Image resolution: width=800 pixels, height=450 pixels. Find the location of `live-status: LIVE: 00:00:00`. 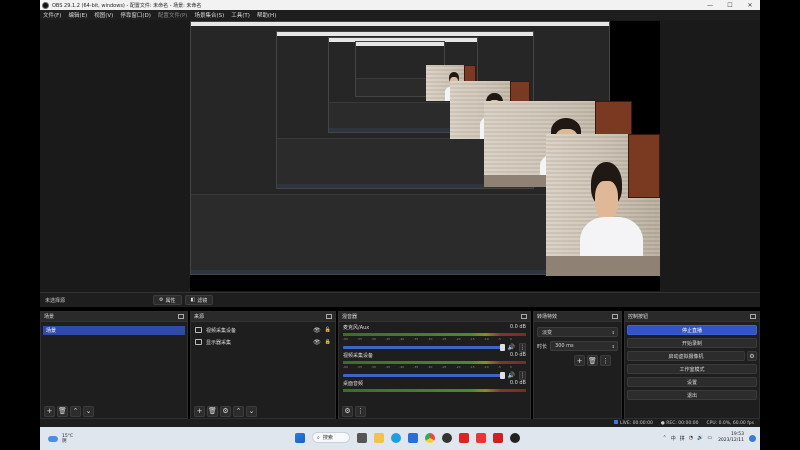

live-status: LIVE: 00:00:00 is located at coordinates (633, 423).